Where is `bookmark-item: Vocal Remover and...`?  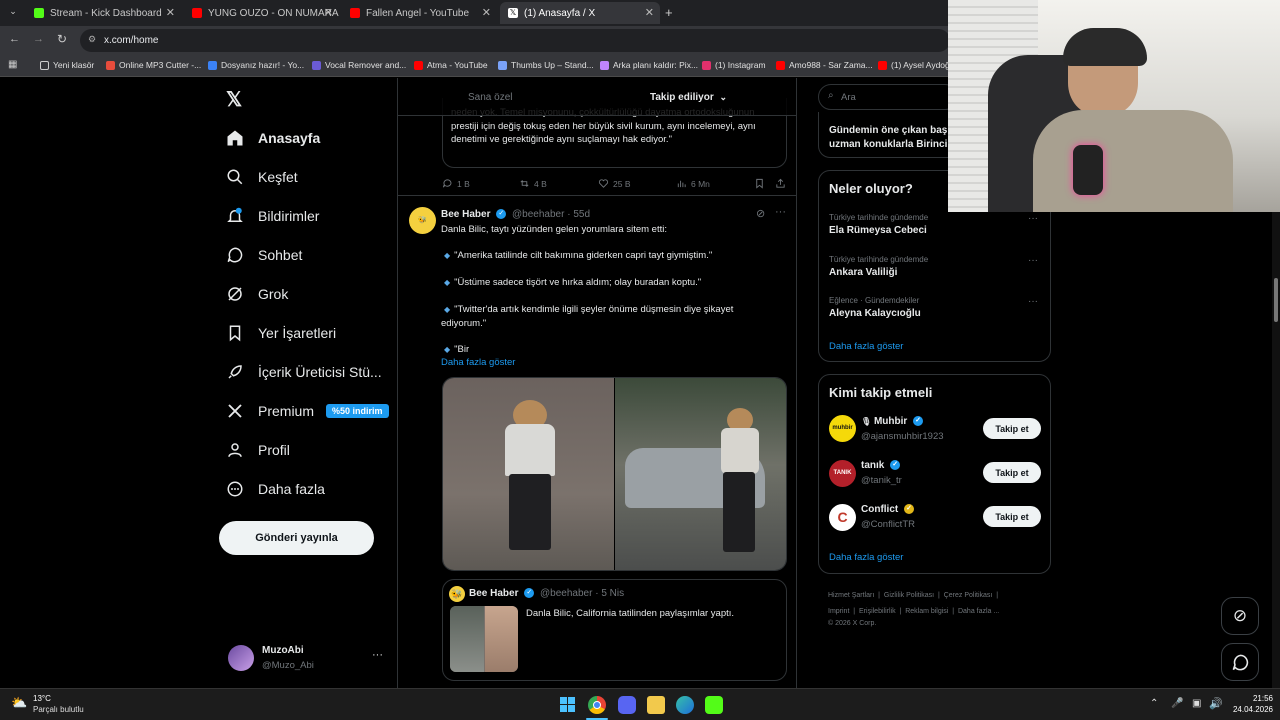
bookmark-item: Vocal Remover and... is located at coordinates (359, 65).